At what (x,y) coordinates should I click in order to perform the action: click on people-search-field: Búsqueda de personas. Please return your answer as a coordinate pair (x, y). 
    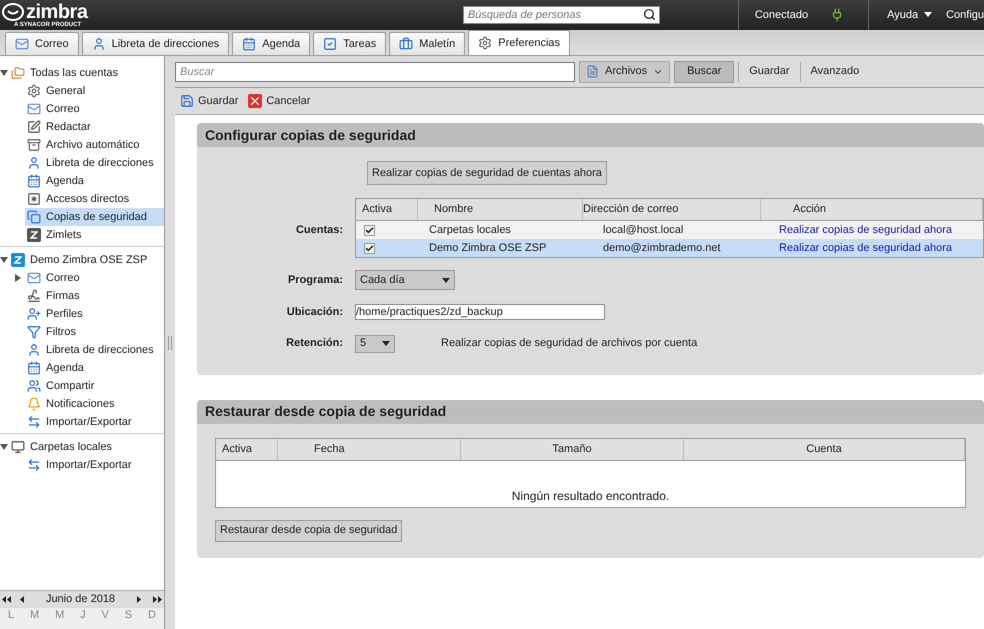
    Looking at the image, I should click on (561, 15).